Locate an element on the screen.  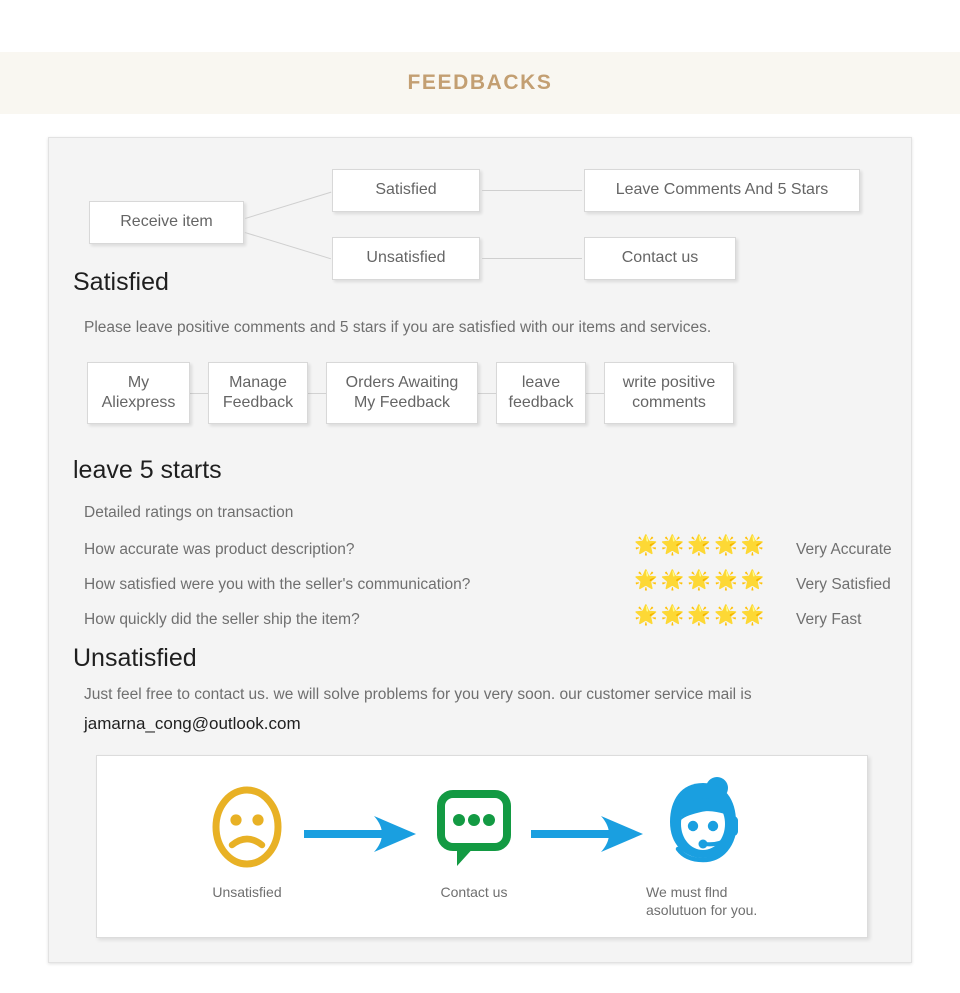
process-step-solution: We must flnd asolutuon for you. is located at coordinates (703, 847).